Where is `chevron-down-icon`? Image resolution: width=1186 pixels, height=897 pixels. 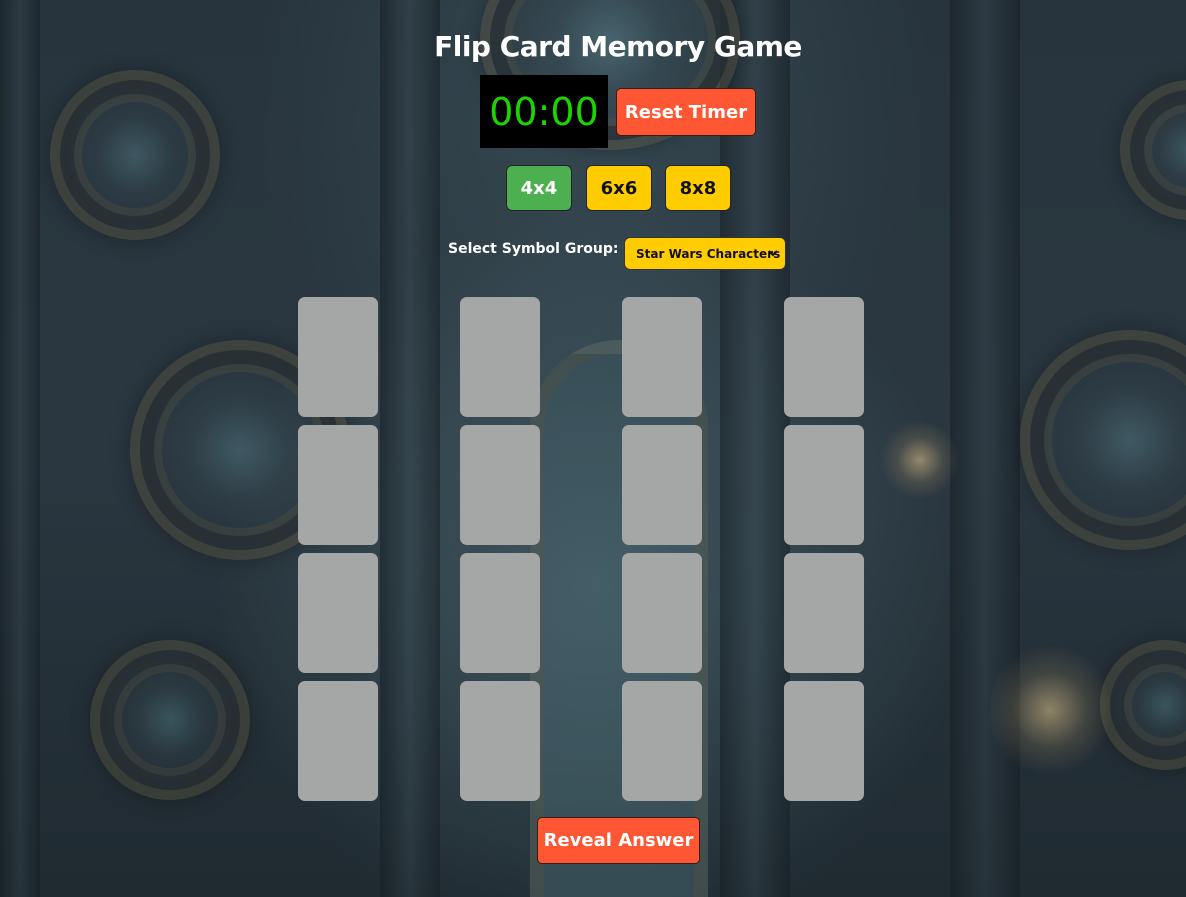 chevron-down-icon is located at coordinates (773, 253).